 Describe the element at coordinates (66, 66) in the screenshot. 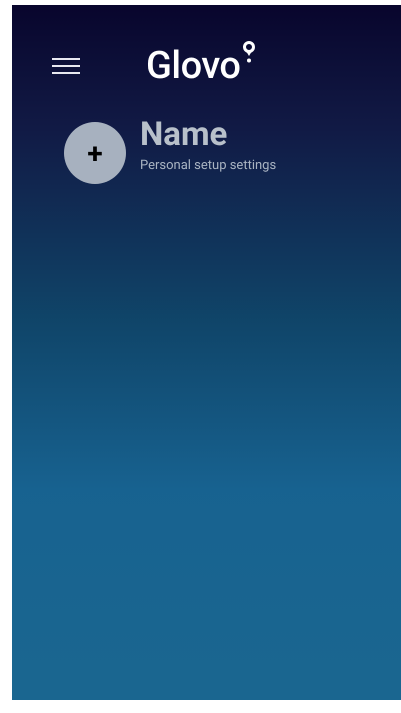

I see `menu-icon` at that location.